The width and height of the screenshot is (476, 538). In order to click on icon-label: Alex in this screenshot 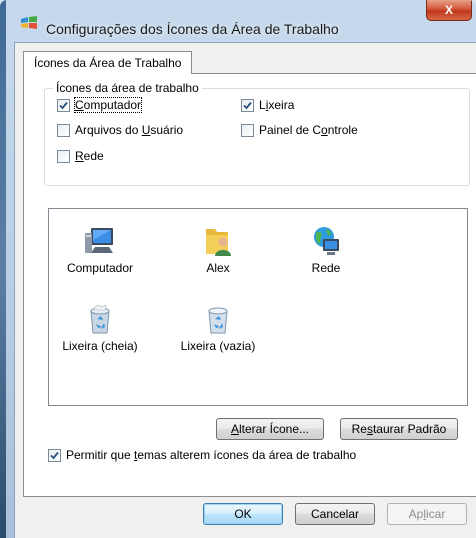, I will do `click(218, 268)`.